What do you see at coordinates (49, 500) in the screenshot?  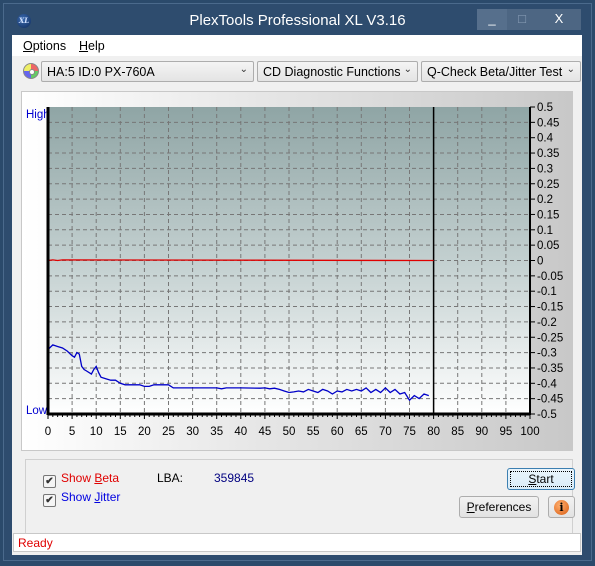 I see `checkbox-jitter: ✔` at bounding box center [49, 500].